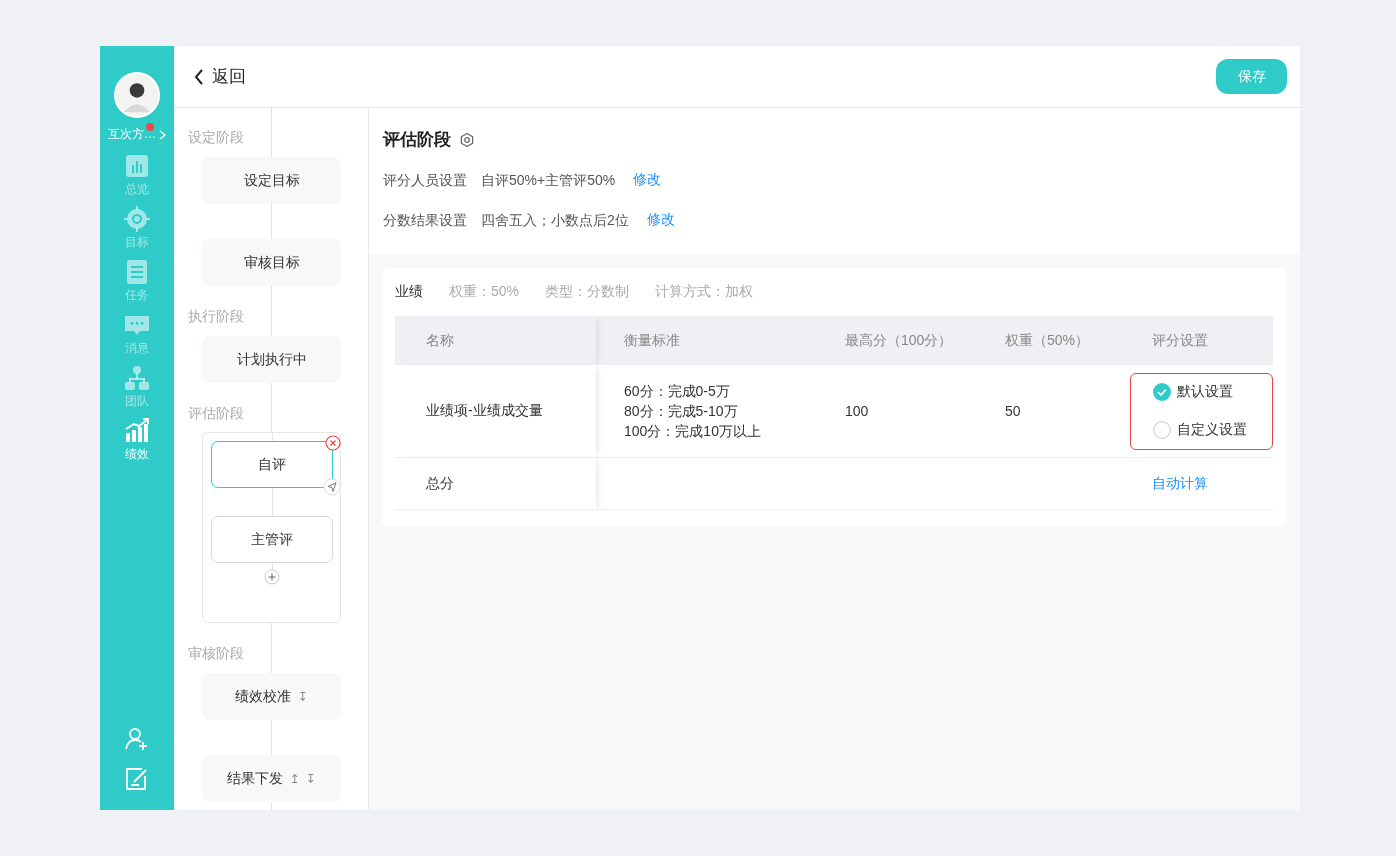 The height and width of the screenshot is (856, 1396). What do you see at coordinates (1251, 76) in the screenshot?
I see `save-button: 保存` at bounding box center [1251, 76].